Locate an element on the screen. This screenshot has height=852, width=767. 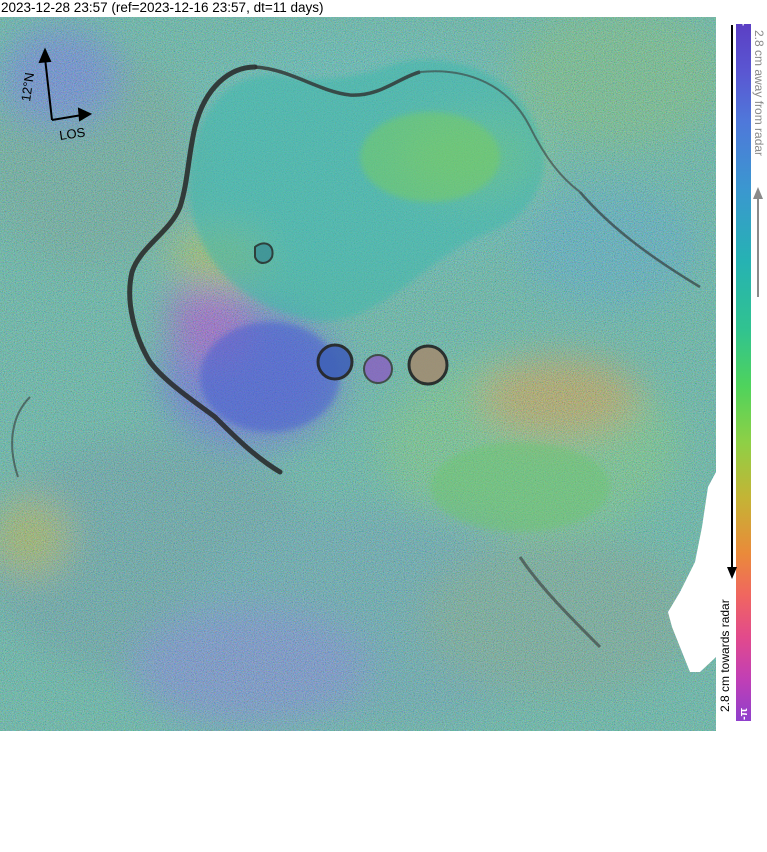
towards-label-box: 2.8 cm towards radar is located at coordinates (725, 725).